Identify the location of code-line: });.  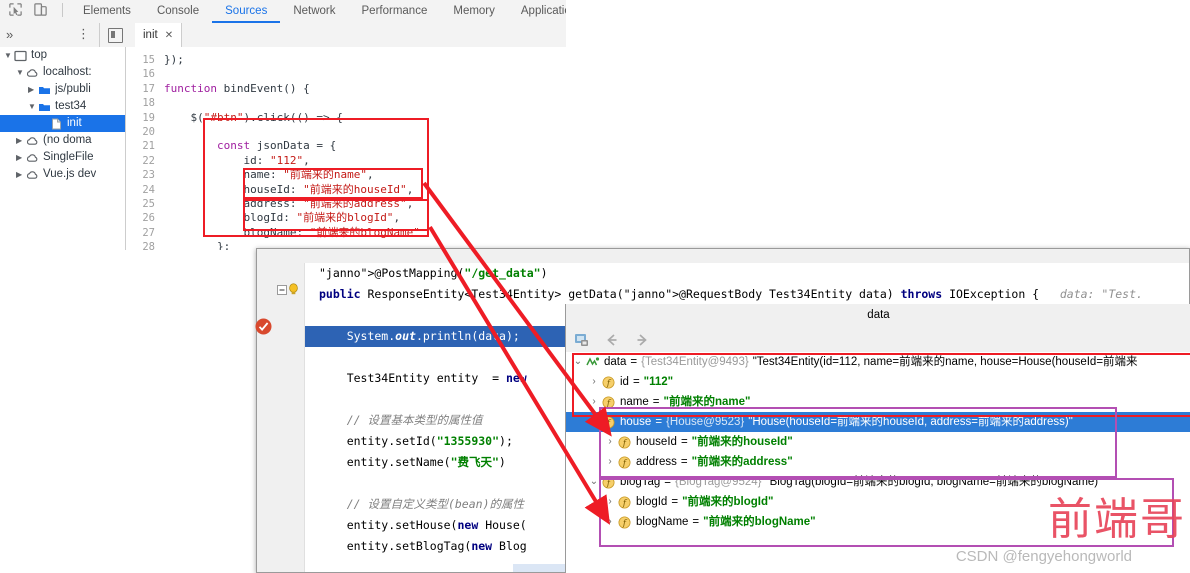
(174, 59).